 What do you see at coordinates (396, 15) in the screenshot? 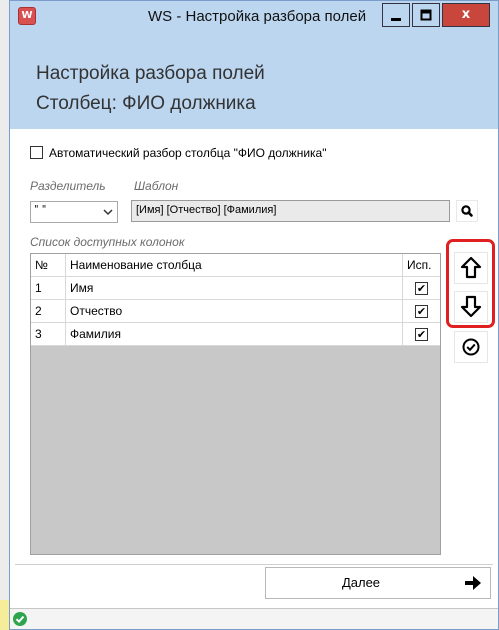
I see `minimize-button` at bounding box center [396, 15].